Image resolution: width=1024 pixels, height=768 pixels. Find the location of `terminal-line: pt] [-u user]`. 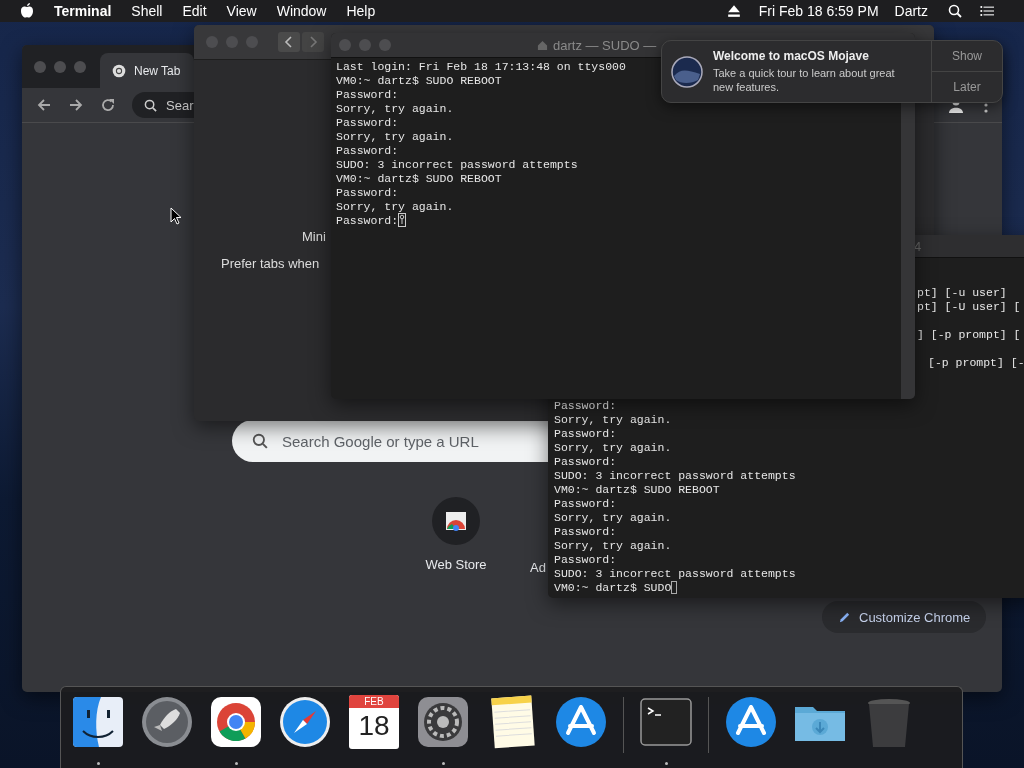

terminal-line: pt] [-u user] is located at coordinates (962, 293).